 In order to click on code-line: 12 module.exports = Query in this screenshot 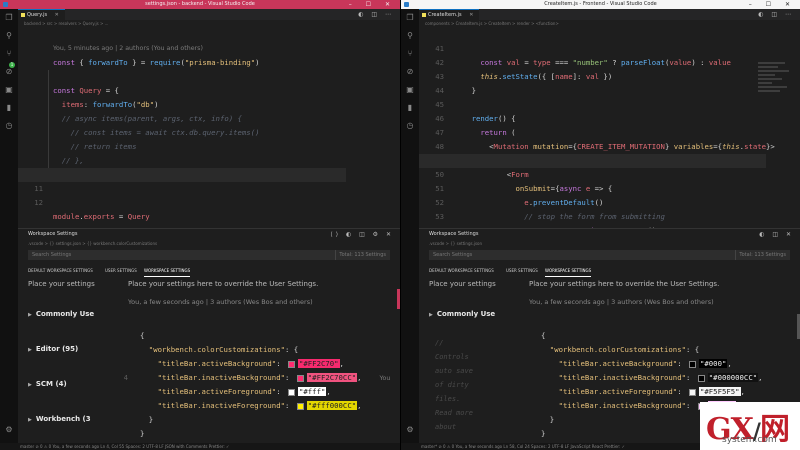, I will do `click(92, 209)`.